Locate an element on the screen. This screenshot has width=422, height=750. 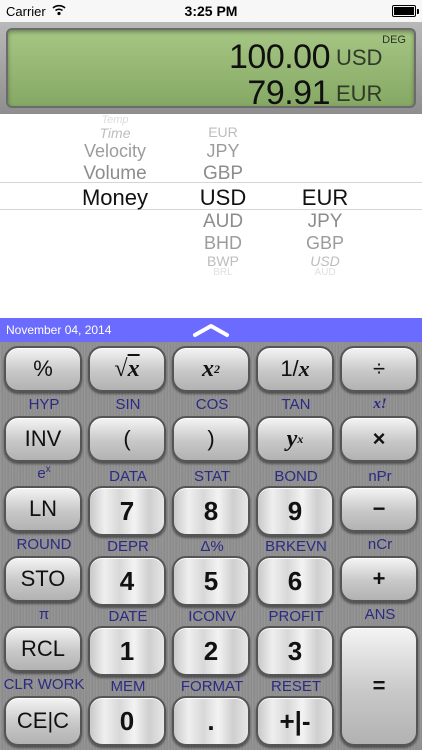
digit-8-label: 8 is located at coordinates (211, 510).